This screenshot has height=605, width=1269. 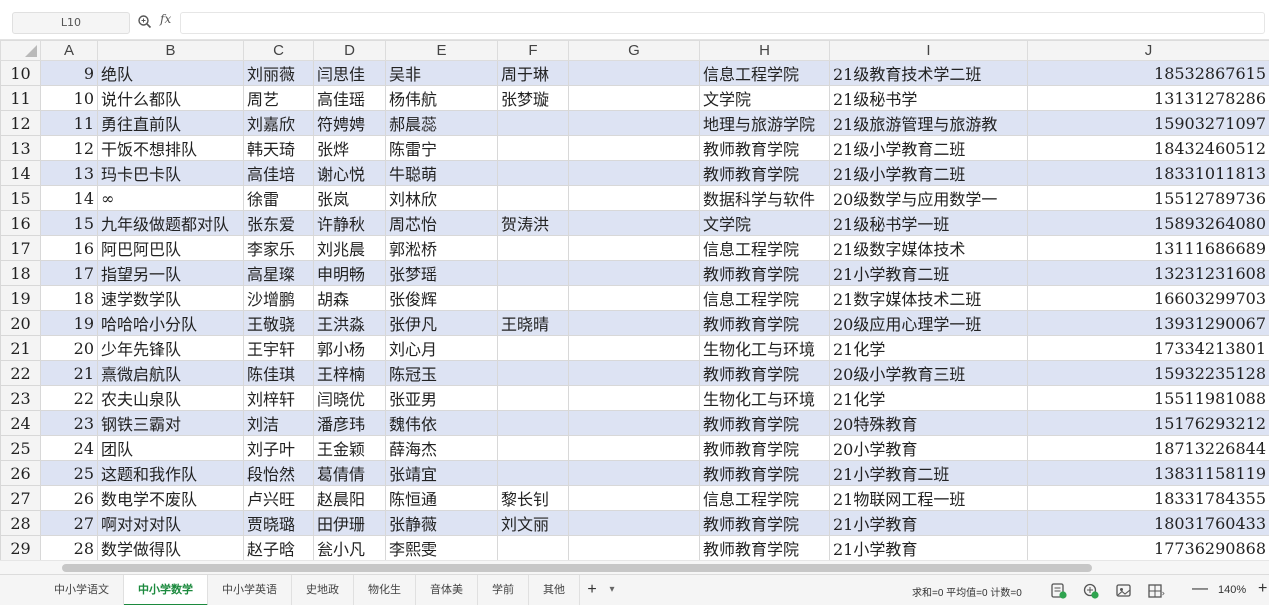 I want to click on cell-h: 信息工程学院, so click(x=764, y=248).